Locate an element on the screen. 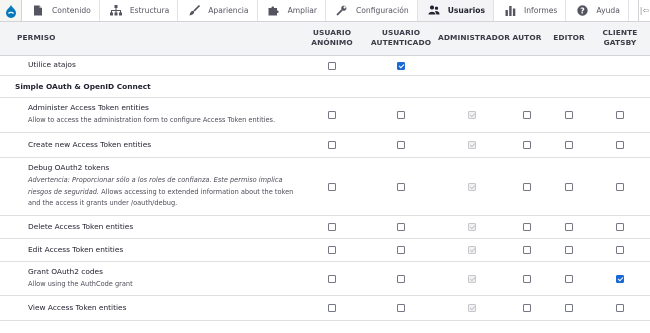 The height and width of the screenshot is (333, 650). toolbar-label: Contenido is located at coordinates (71, 10).